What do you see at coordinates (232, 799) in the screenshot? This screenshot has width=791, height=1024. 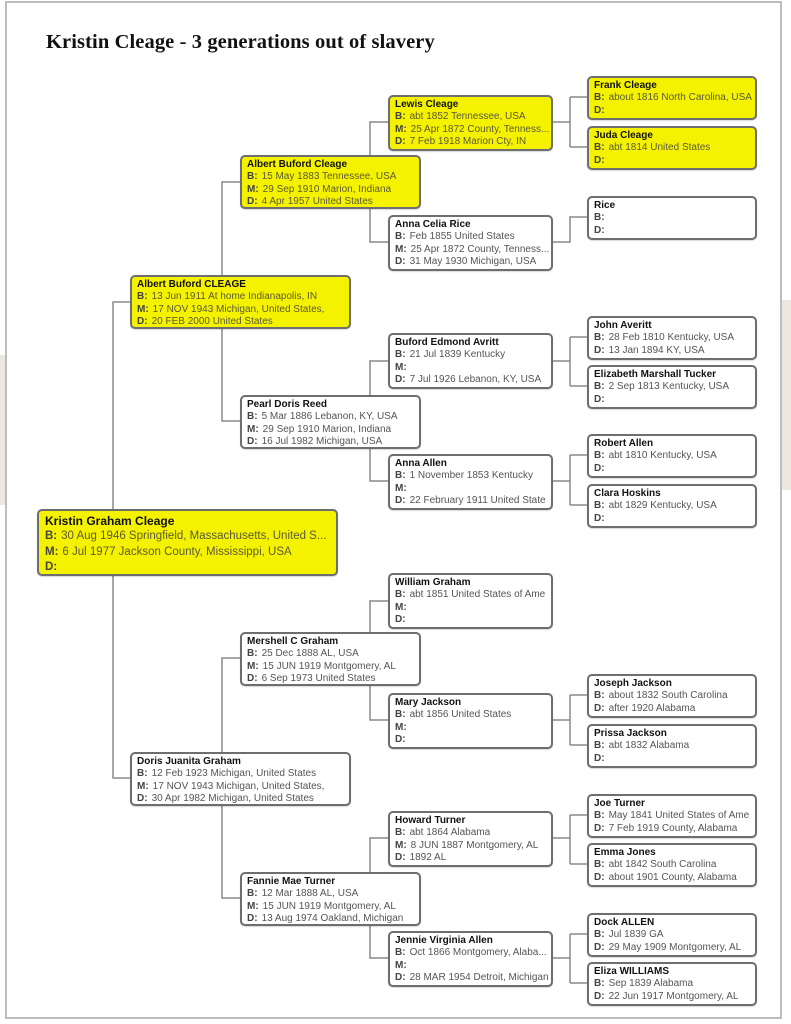 I see `death-value: 30 Apr 1982 Michigan, United States` at bounding box center [232, 799].